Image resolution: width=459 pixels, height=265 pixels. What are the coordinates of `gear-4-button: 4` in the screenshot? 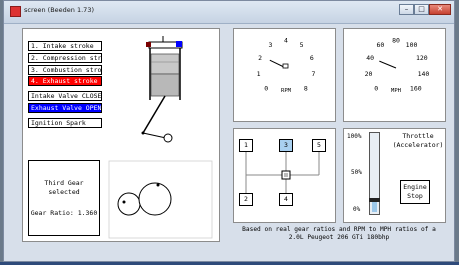 It's located at (286, 199).